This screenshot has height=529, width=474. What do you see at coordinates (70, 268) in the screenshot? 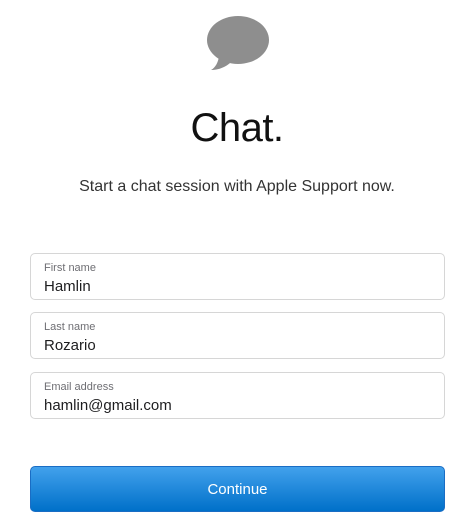
I see `first-name-label: First name` at bounding box center [70, 268].